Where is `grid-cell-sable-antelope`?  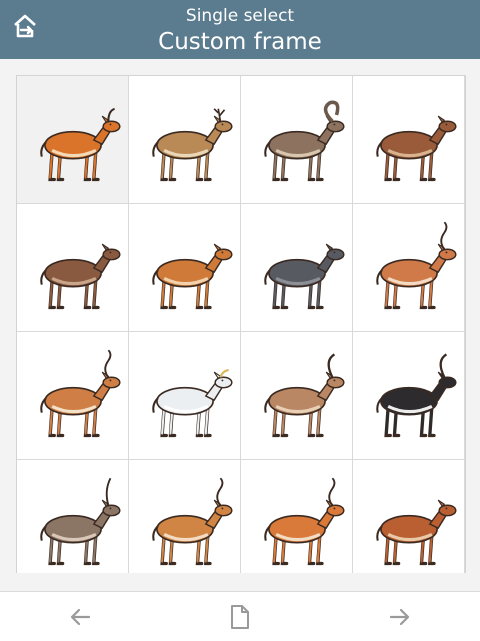 grid-cell-sable-antelope is located at coordinates (408, 395).